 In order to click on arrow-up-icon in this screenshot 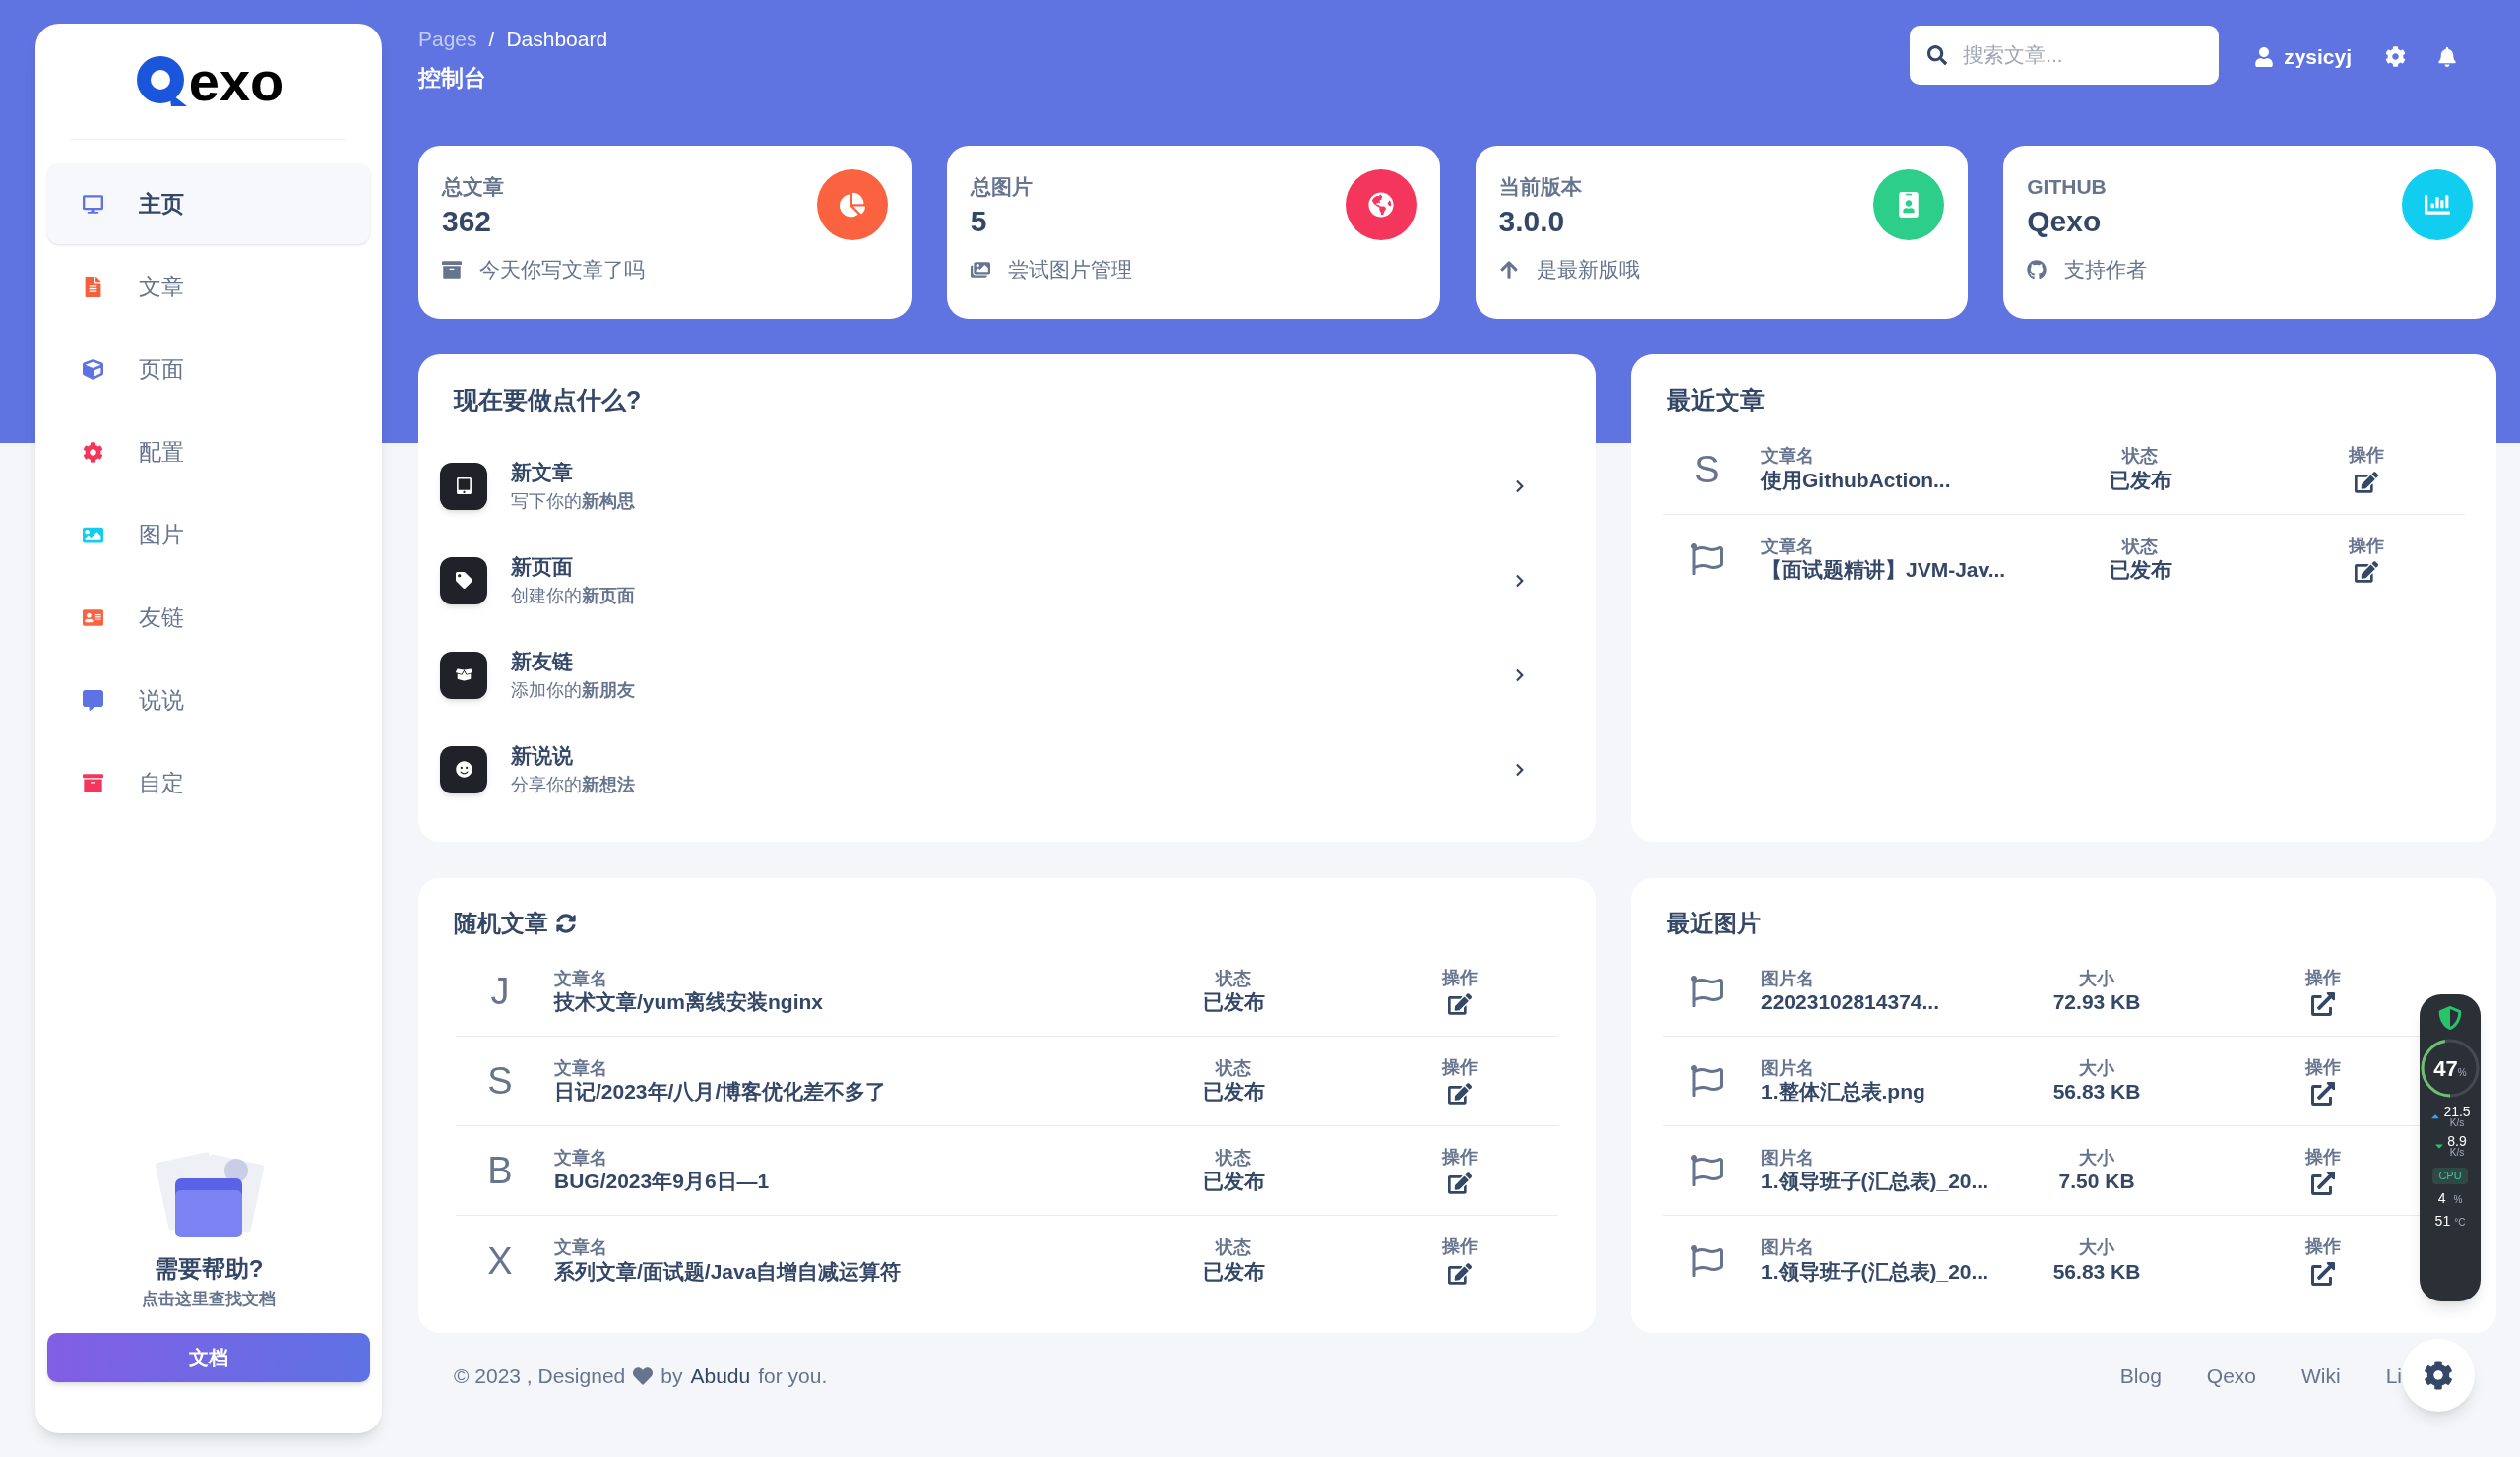, I will do `click(1508, 269)`.